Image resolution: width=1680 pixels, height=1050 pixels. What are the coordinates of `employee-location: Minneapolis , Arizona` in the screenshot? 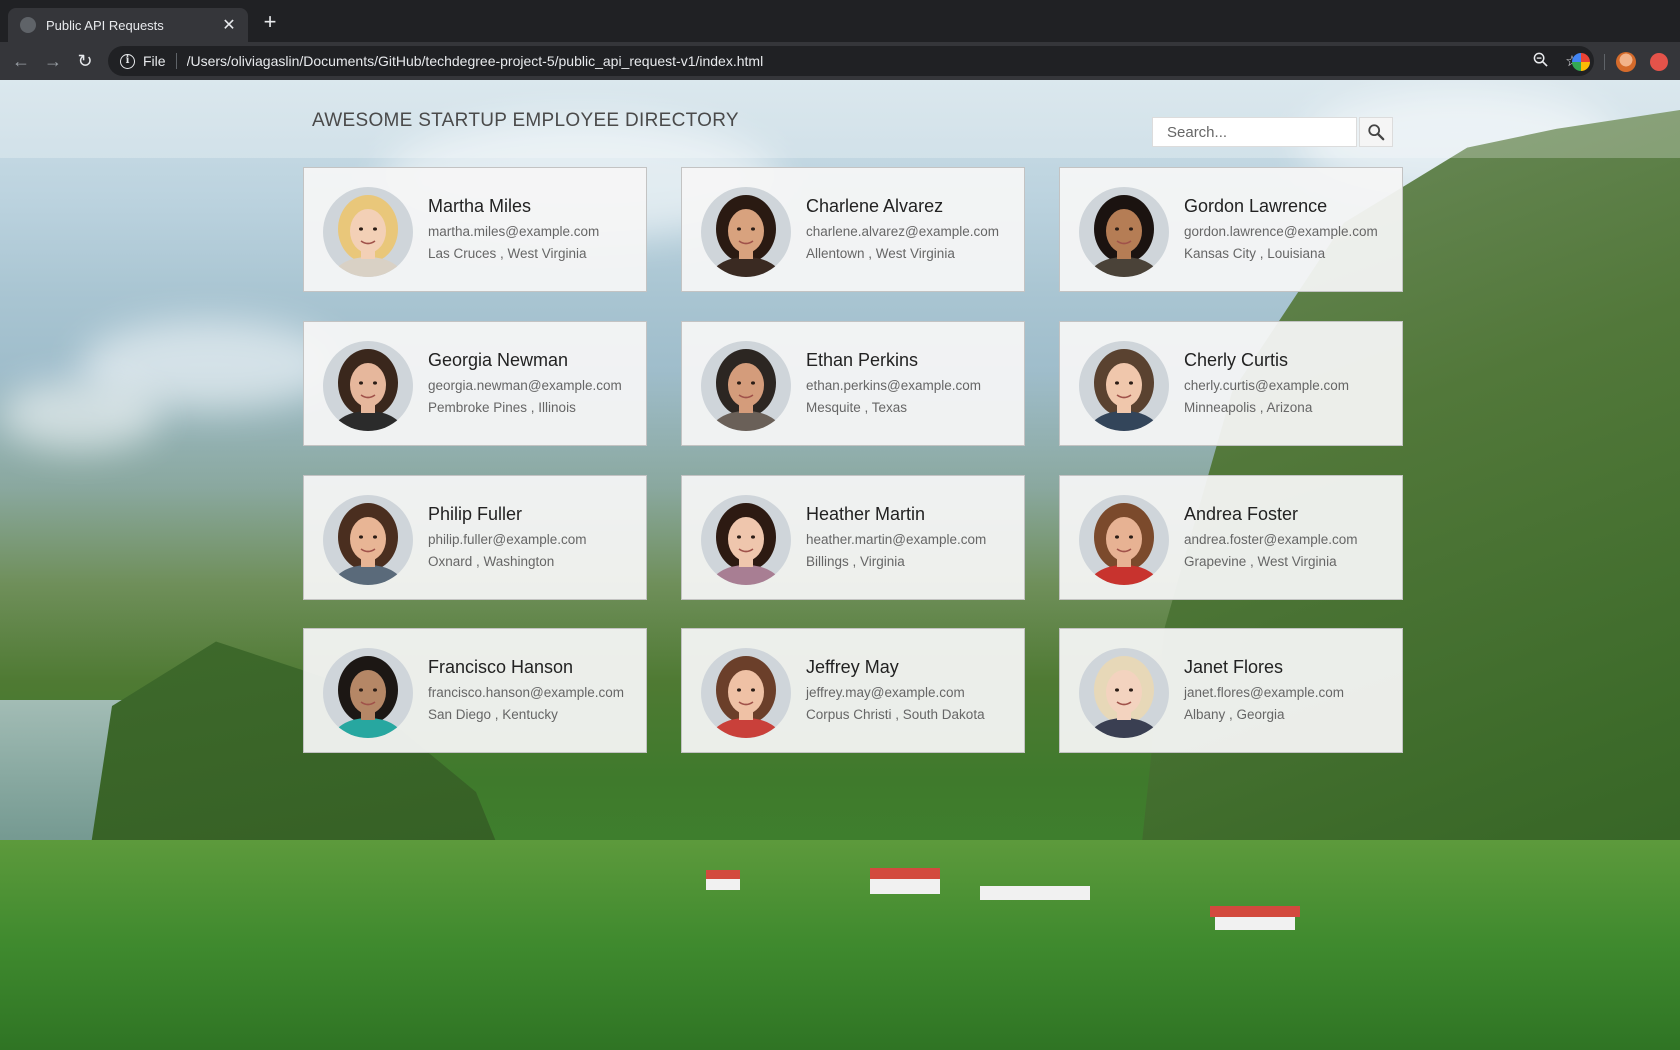 It's located at (1248, 407).